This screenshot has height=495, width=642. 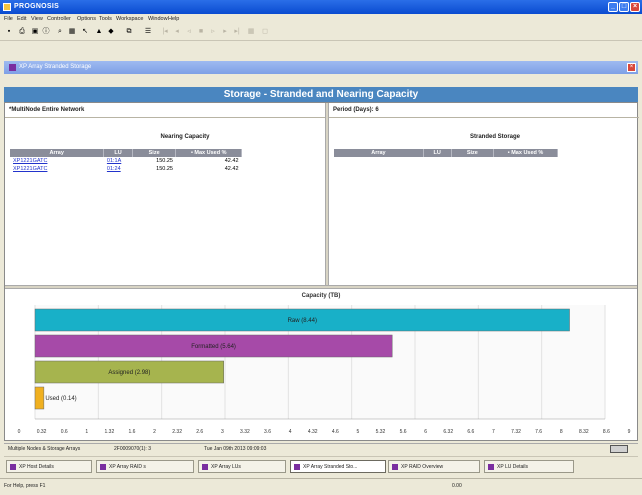 I want to click on x-tick-label: 3.6, so click(x=267, y=432).